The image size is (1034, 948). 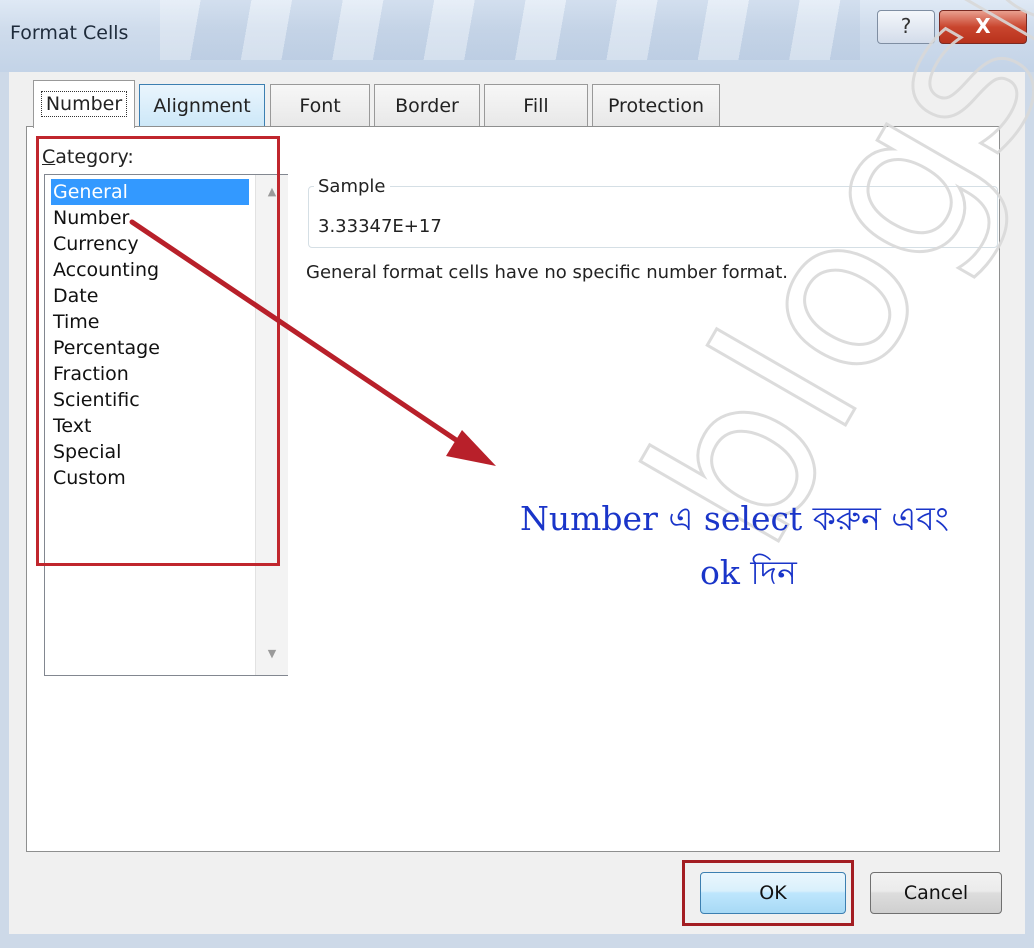 I want to click on tab-number-label: Number, so click(x=84, y=104).